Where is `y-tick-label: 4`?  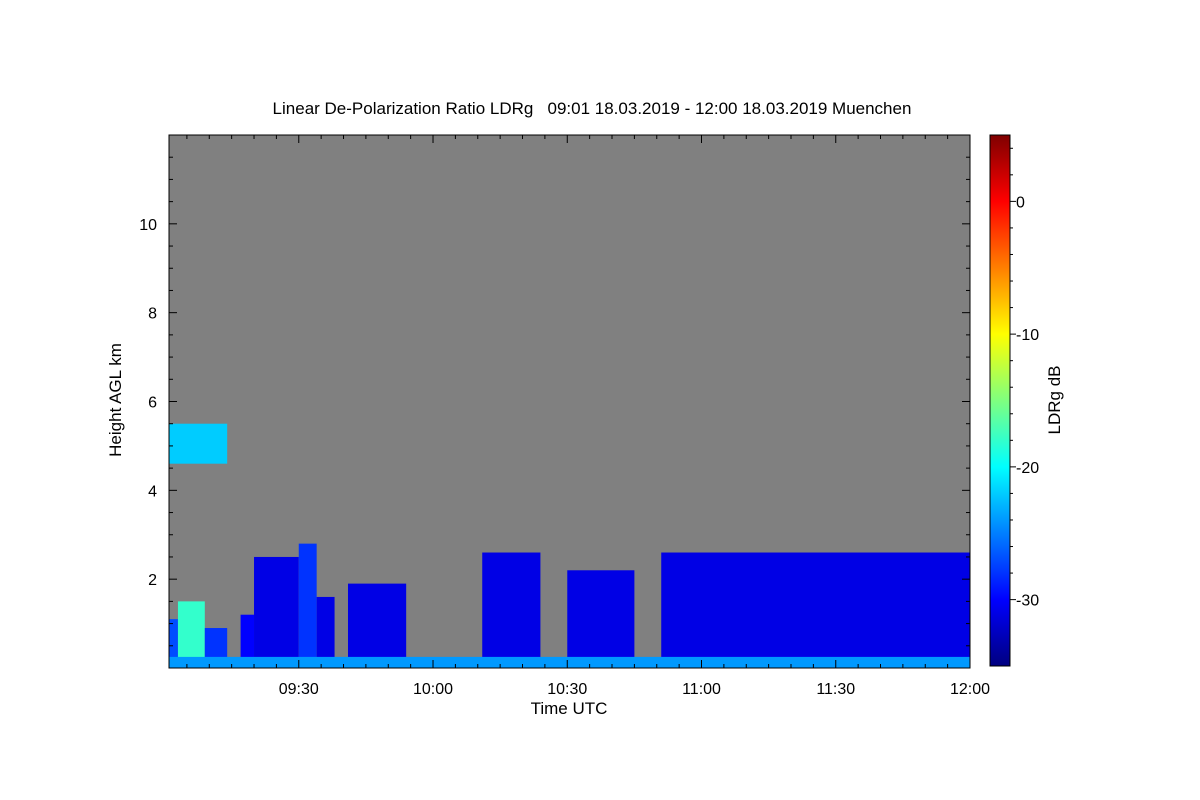
y-tick-label: 4 is located at coordinates (152, 491).